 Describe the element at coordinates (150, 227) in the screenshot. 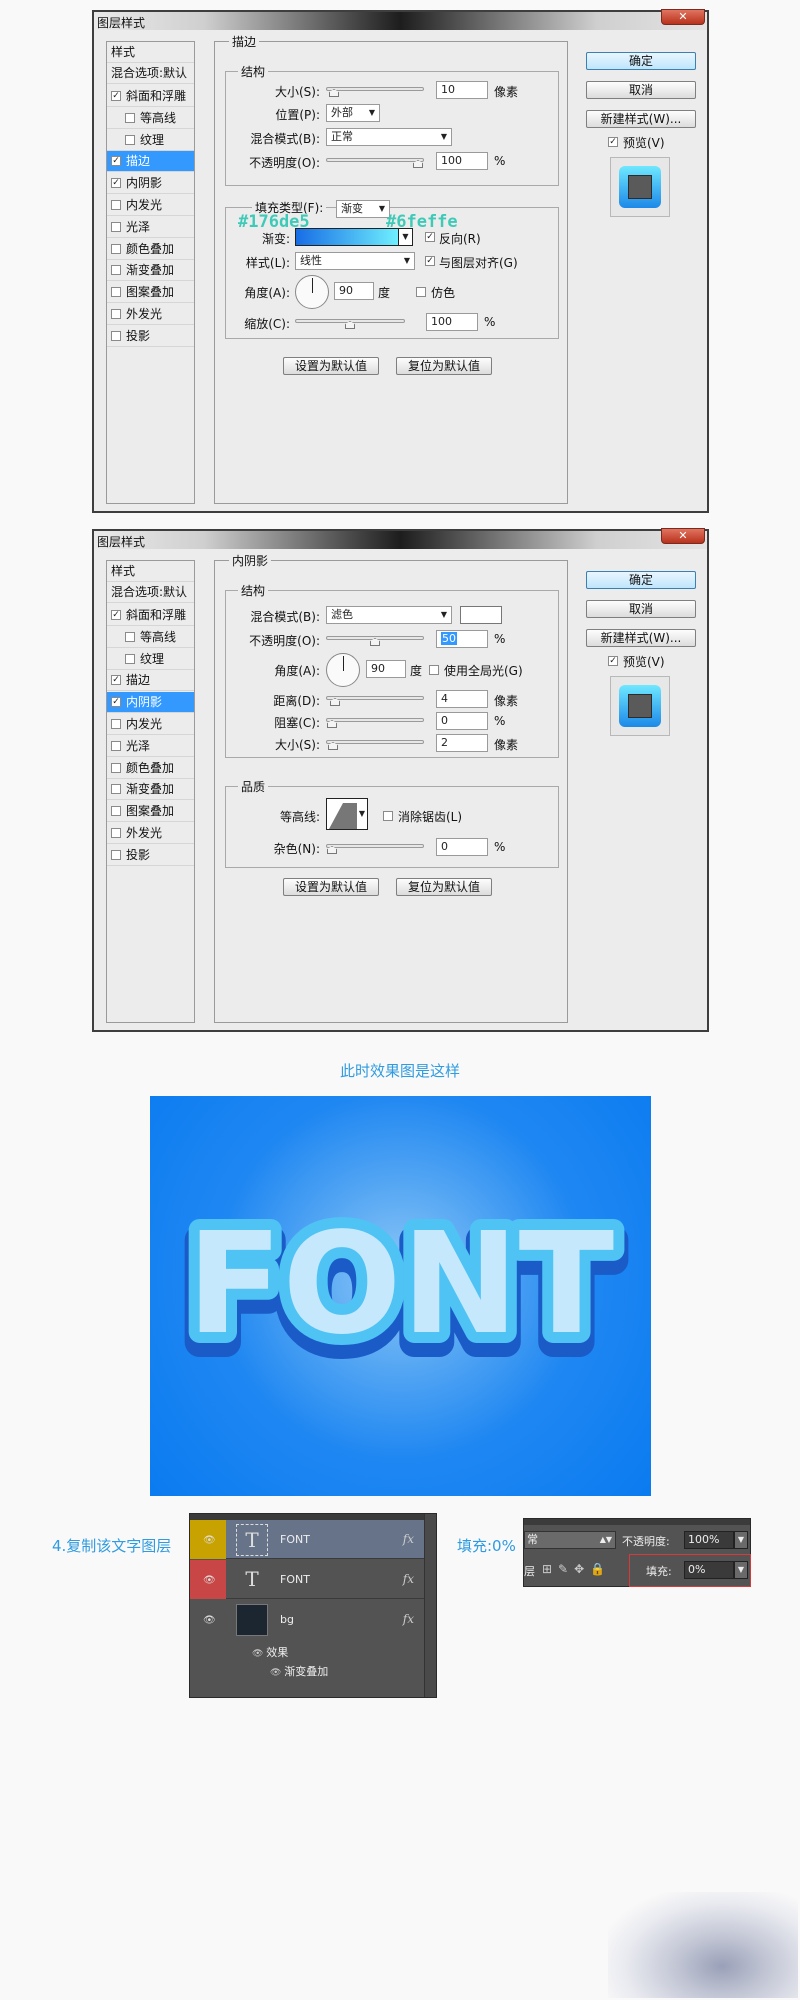

I see `style-item: 光泽` at that location.